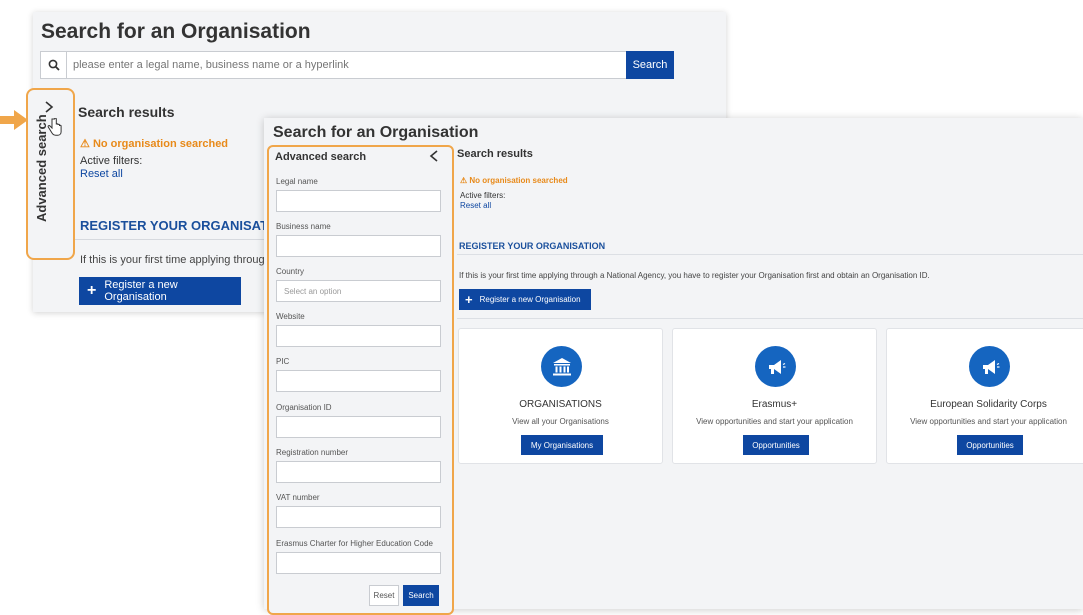 The image size is (1083, 615). Describe the element at coordinates (560, 421) in the screenshot. I see `card-subtitle: View all your Organisations` at that location.